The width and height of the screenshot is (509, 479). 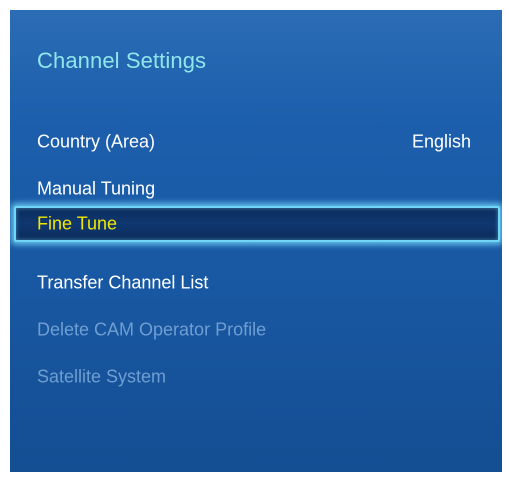 I want to click on menu-item-label: Manual Tuning, so click(x=96, y=188).